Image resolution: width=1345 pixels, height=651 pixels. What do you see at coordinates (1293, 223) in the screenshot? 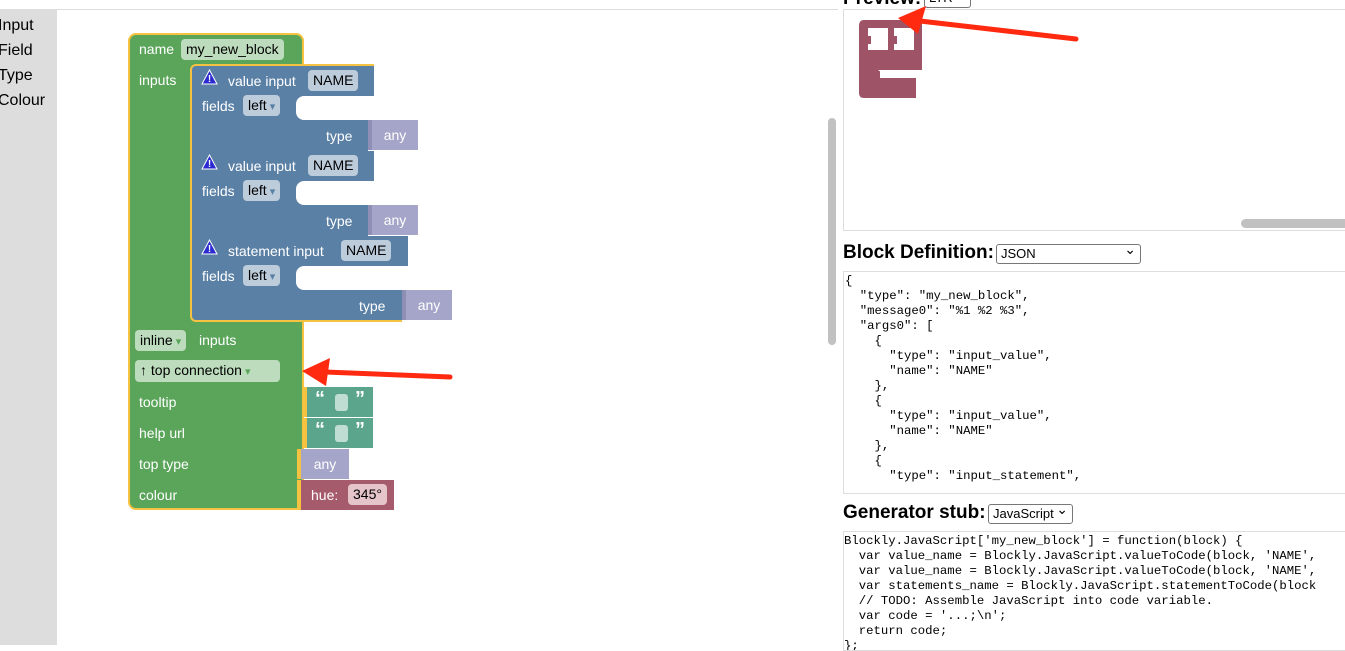
I see `preview-hscrollbar` at bounding box center [1293, 223].